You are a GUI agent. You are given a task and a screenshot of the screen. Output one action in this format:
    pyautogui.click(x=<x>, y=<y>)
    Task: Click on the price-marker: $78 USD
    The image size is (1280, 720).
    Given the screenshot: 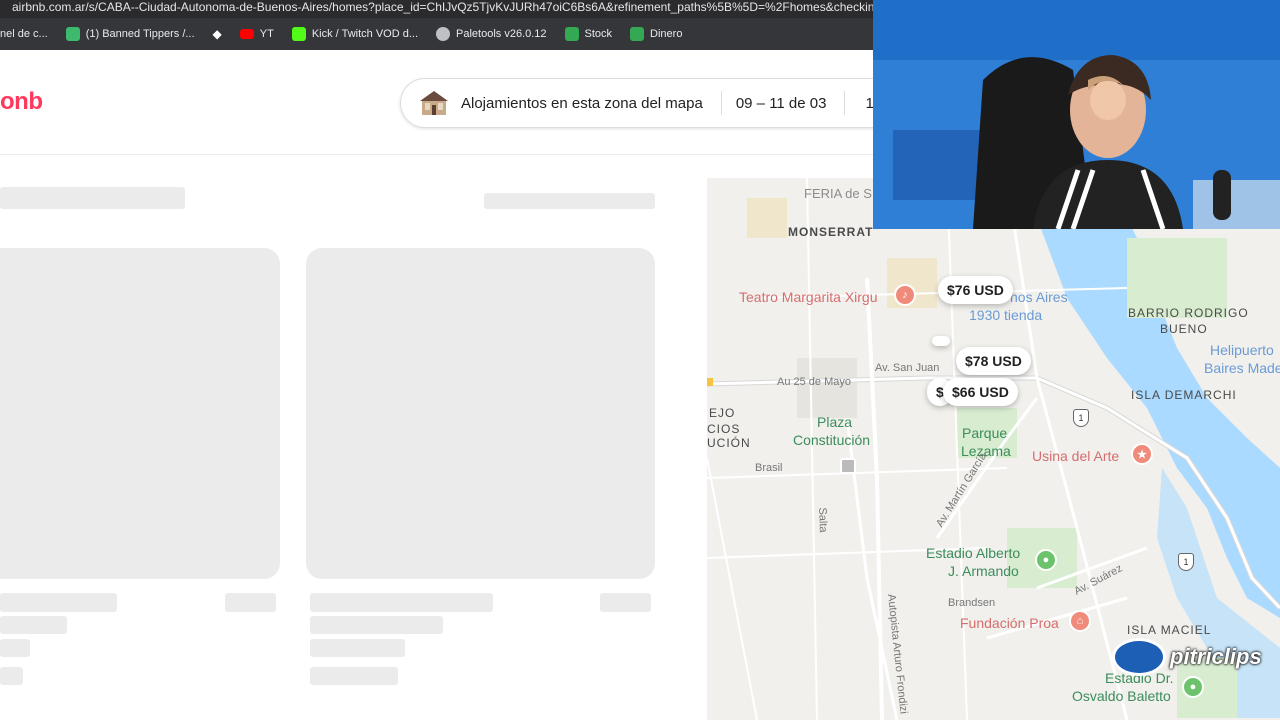 What is the action you would take?
    pyautogui.click(x=993, y=361)
    